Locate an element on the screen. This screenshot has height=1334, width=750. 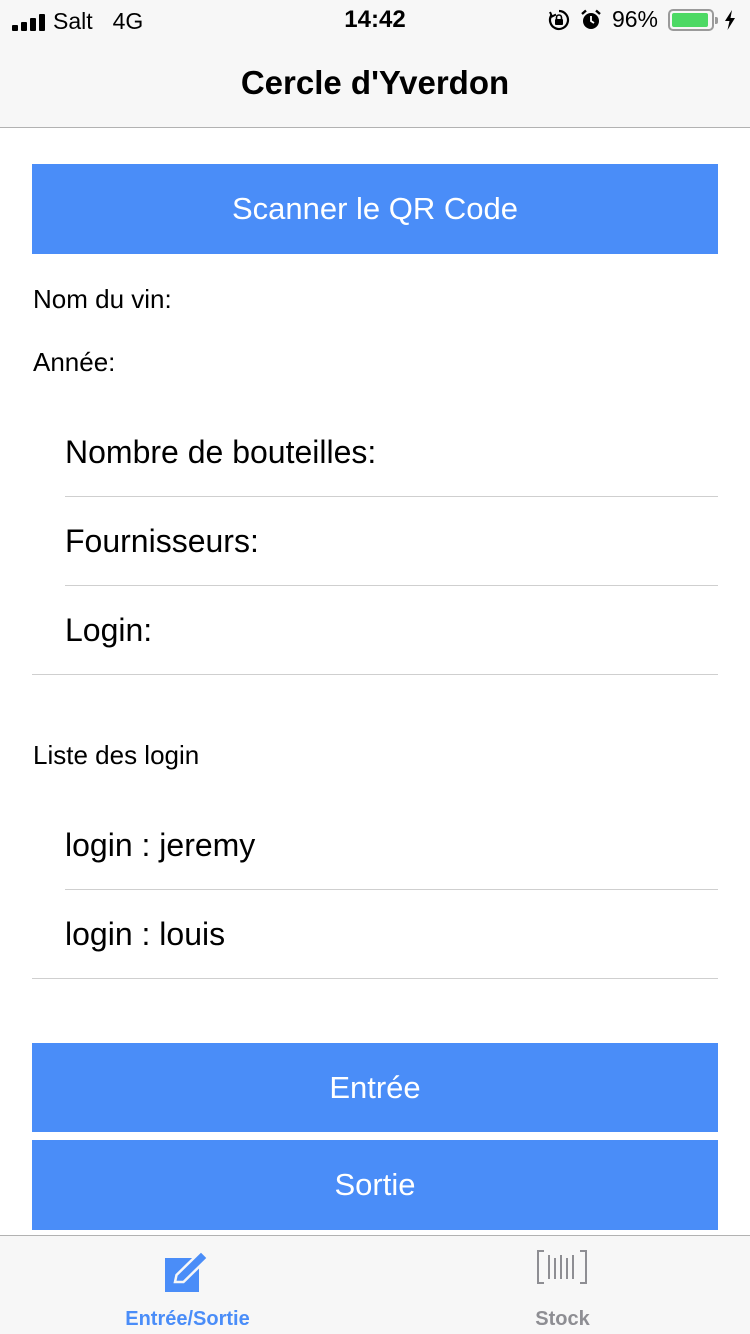
battery-fill is located at coordinates (690, 19).